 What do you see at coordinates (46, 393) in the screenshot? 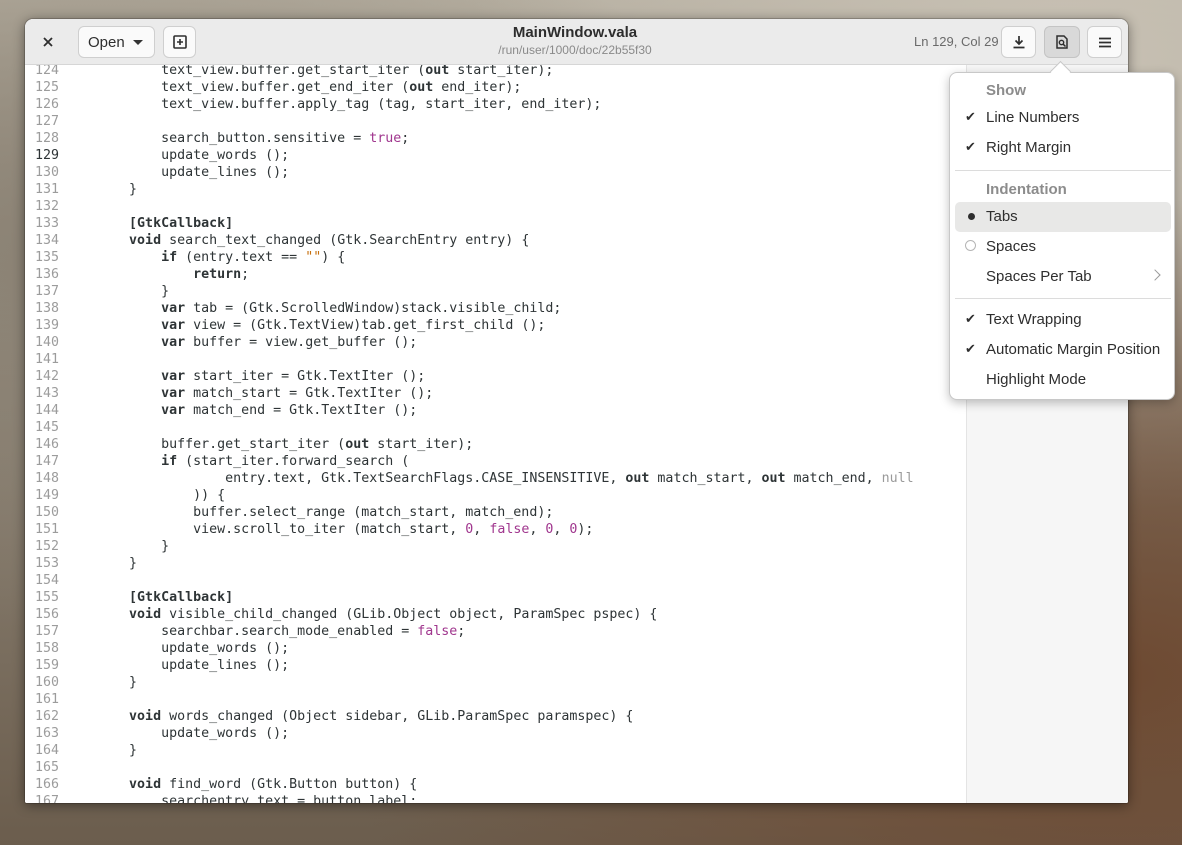
I see `line-number: 143` at bounding box center [46, 393].